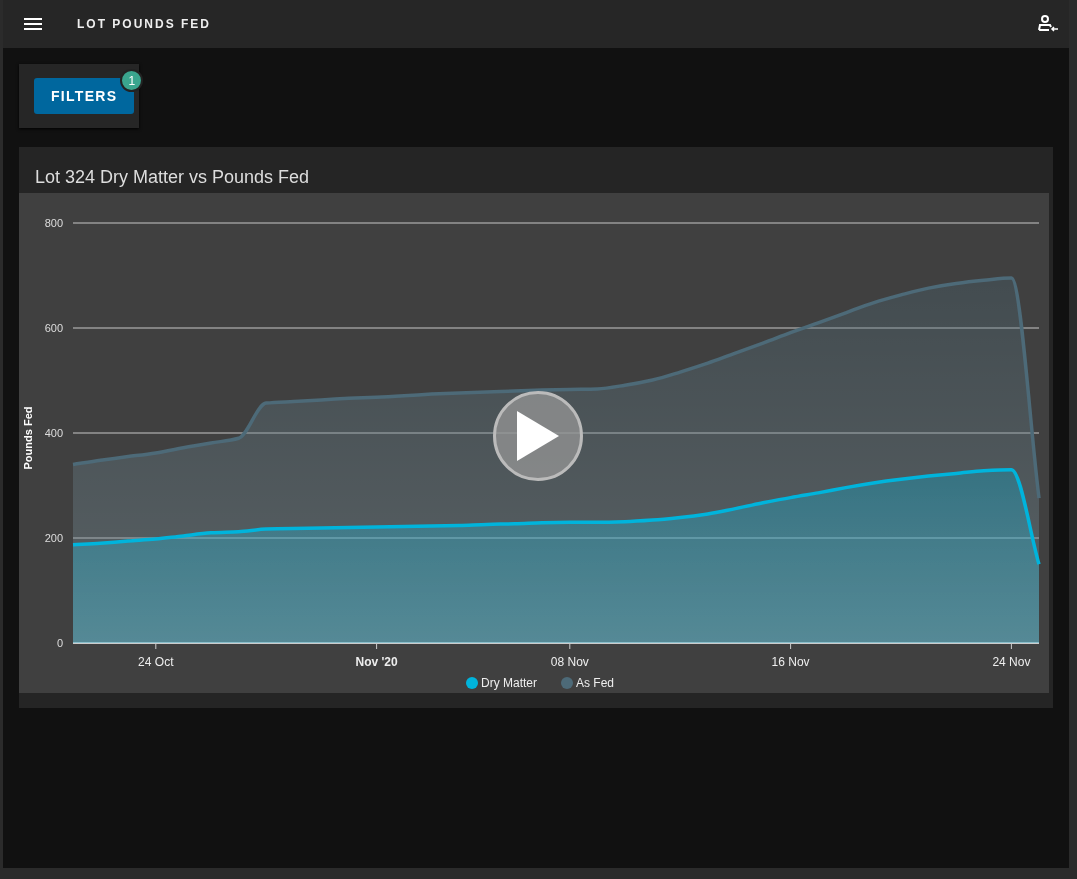 This screenshot has width=1077, height=879. I want to click on y-axis-label: 600, so click(53, 328).